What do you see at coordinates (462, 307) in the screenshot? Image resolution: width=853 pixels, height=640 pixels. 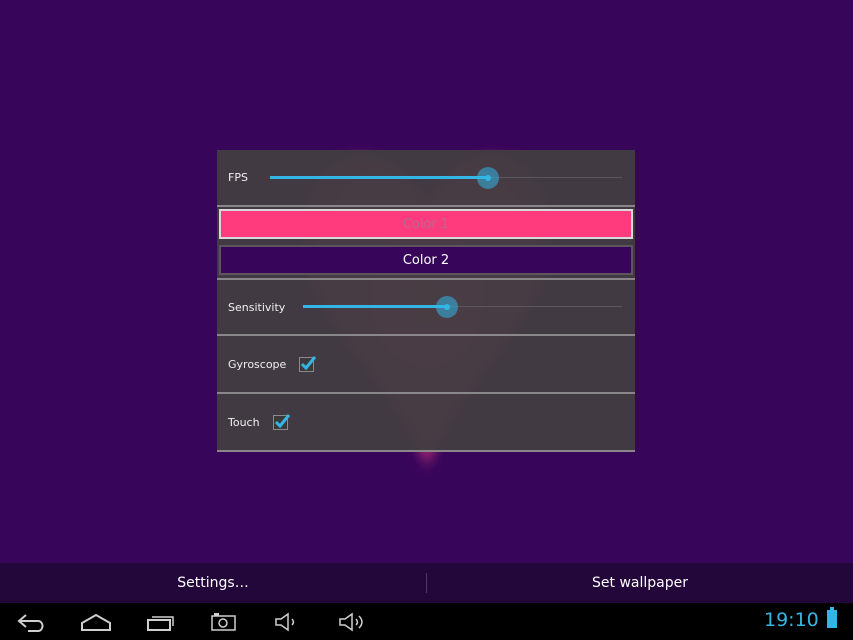 I see `sensitivity-slider` at bounding box center [462, 307].